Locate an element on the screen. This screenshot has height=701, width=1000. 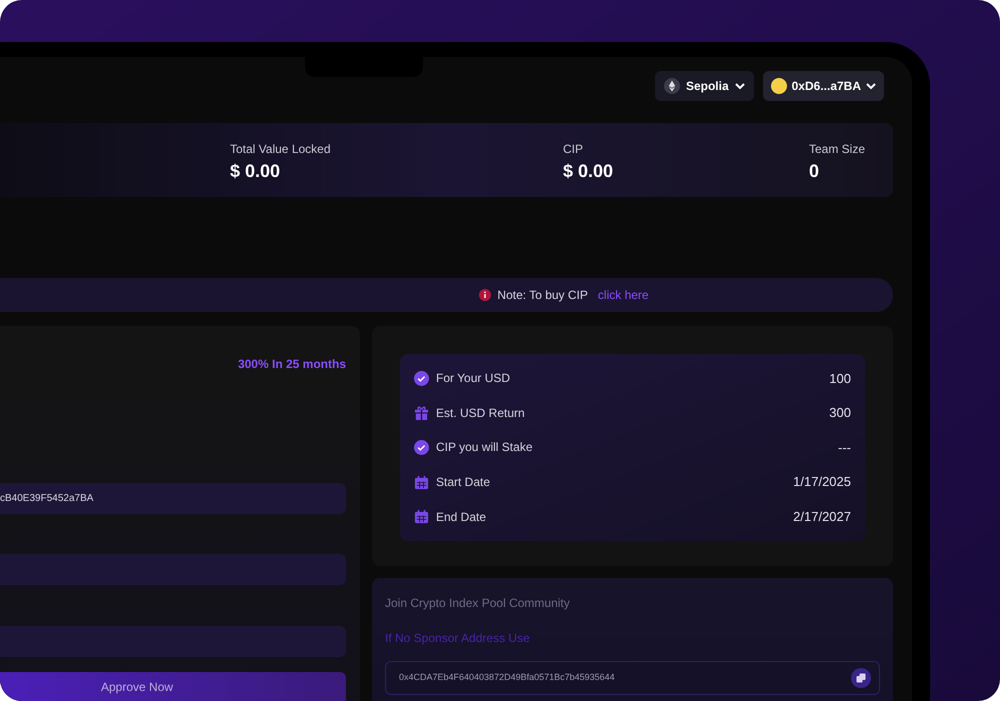
summary-label: End Date is located at coordinates (462, 517).